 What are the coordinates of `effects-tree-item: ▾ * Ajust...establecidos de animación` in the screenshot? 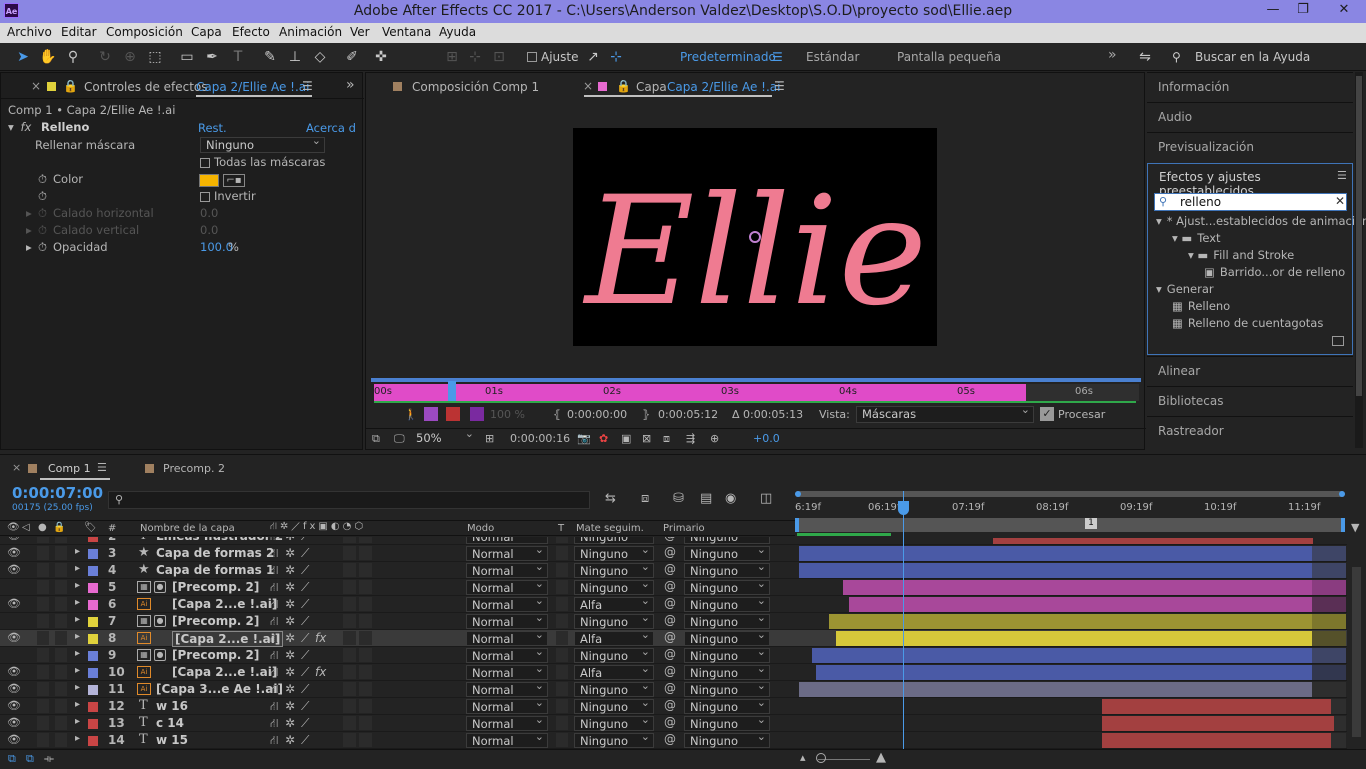 It's located at (1261, 221).